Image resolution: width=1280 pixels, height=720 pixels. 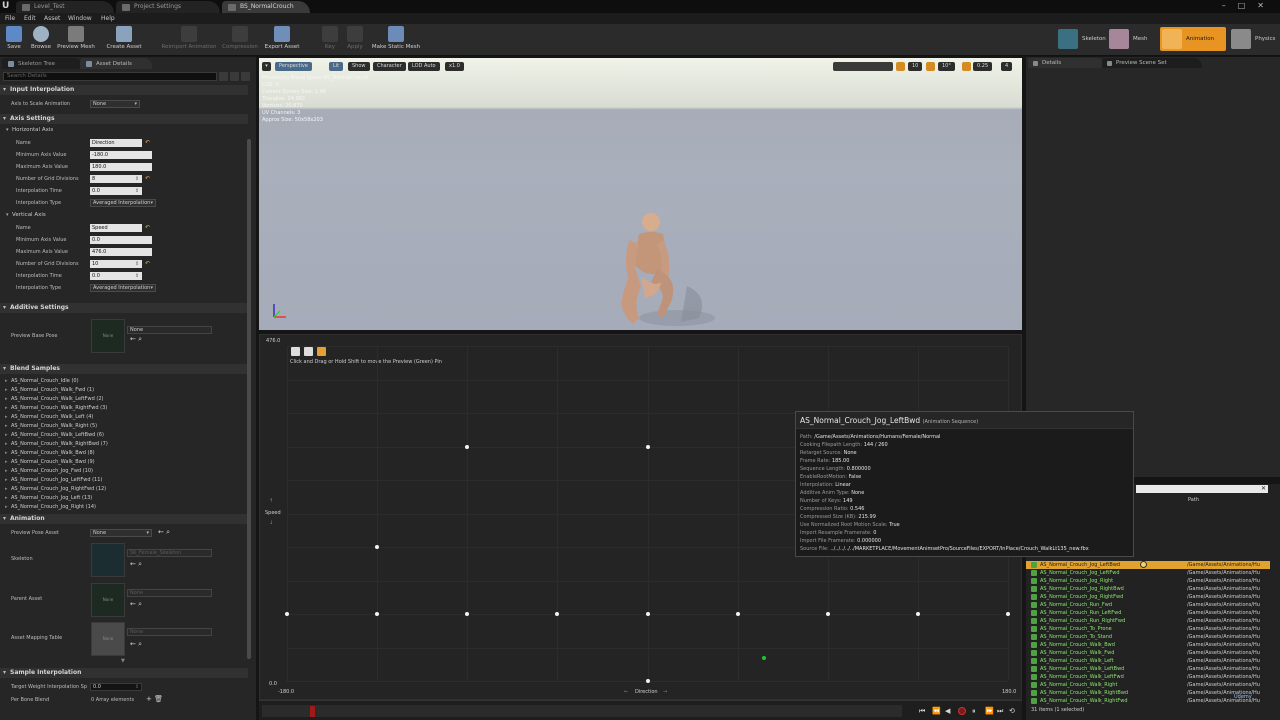 I want to click on blend-sample-item: AS_Normal_Crouch_Walk_Right (5), so click(x=124, y=426).